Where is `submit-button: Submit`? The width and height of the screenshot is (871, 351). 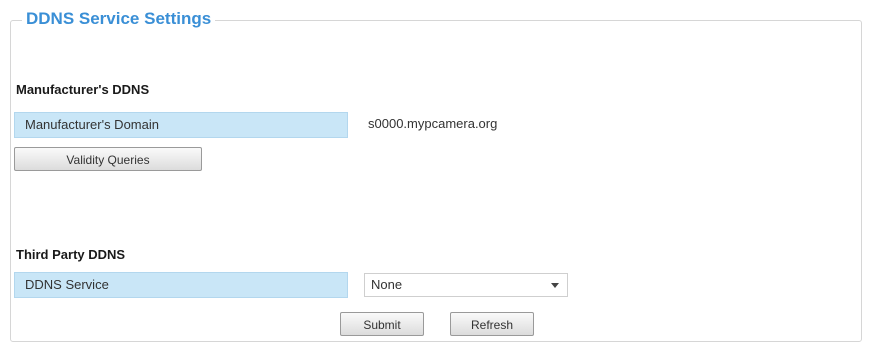
submit-button: Submit is located at coordinates (382, 324).